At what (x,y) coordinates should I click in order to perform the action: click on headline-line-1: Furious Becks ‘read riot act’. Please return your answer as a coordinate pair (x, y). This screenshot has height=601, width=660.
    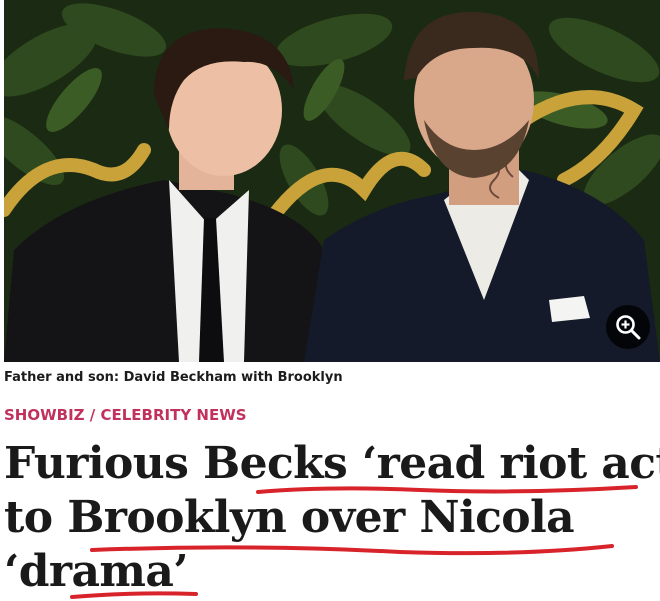
    Looking at the image, I should click on (332, 463).